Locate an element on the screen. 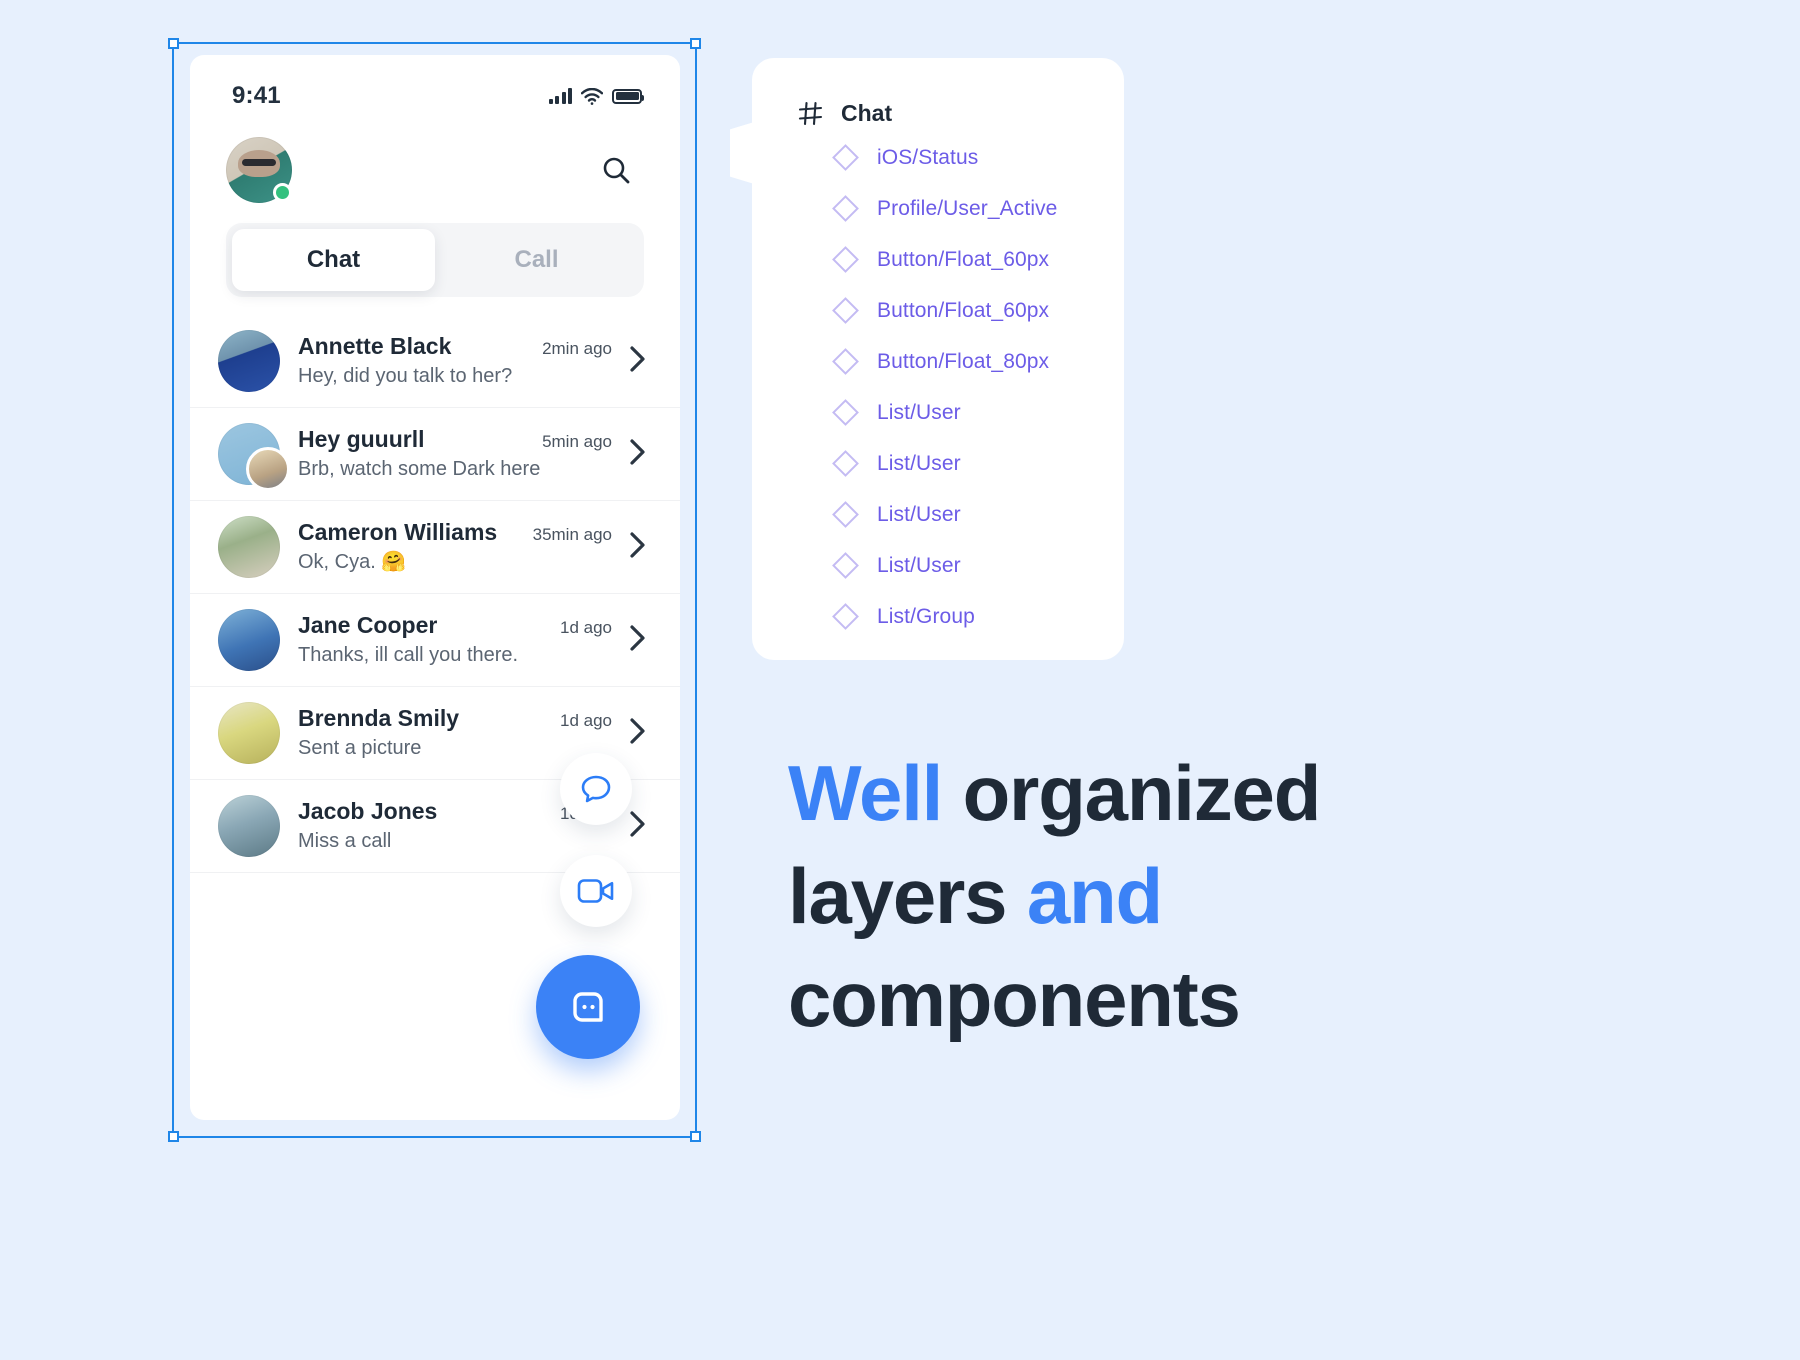 This screenshot has width=1800, height=1360. layer-item-list-group: List/Group is located at coordinates (938, 616).